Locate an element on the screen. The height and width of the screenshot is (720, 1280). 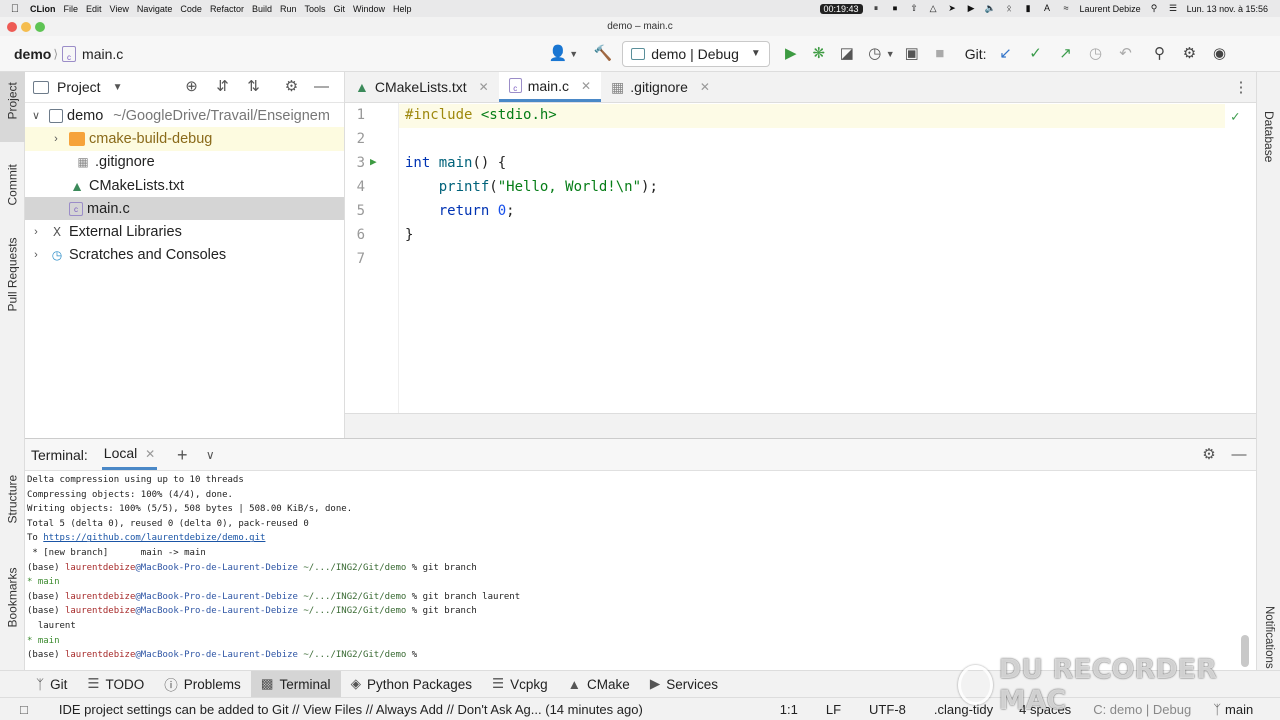
run-gutter-icon: ▶ is located at coordinates (373, 161).